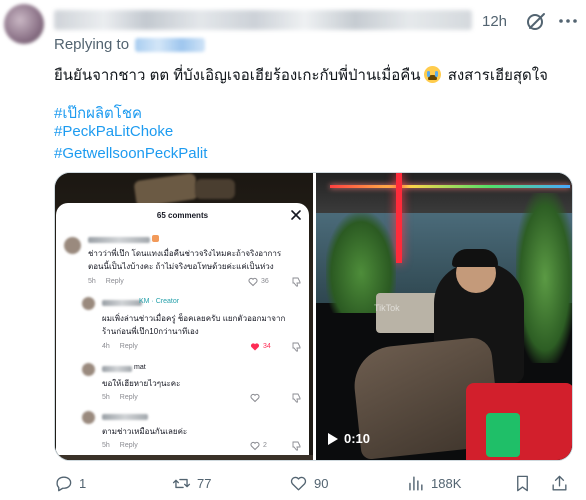  I want to click on like-count: 90, so click(321, 483).